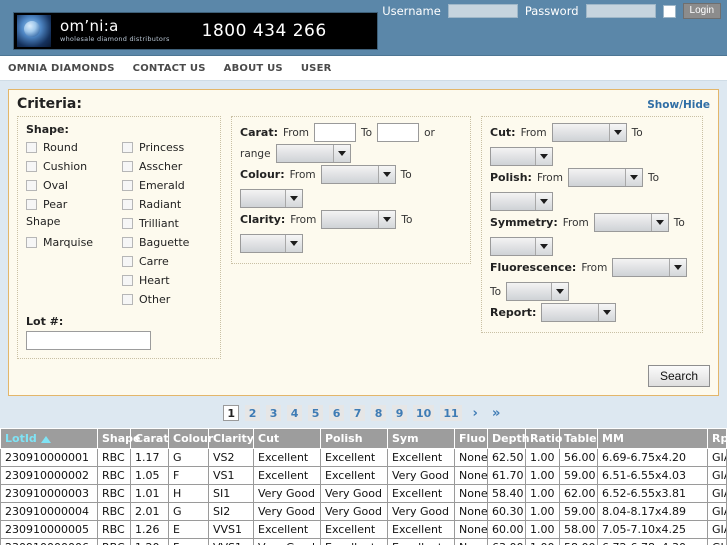 This screenshot has height=545, width=727. What do you see at coordinates (475, 413) in the screenshot?
I see `next-page-icon: ›` at bounding box center [475, 413].